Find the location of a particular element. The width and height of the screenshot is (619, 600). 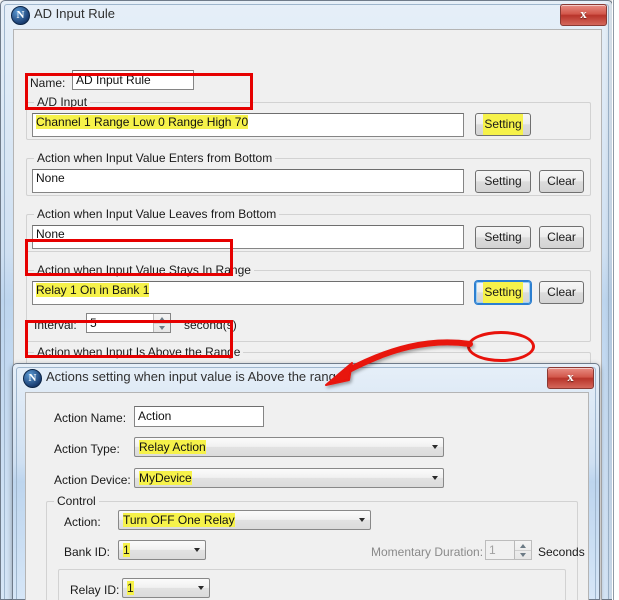

ad-input-setting-label: Setting is located at coordinates (503, 124).